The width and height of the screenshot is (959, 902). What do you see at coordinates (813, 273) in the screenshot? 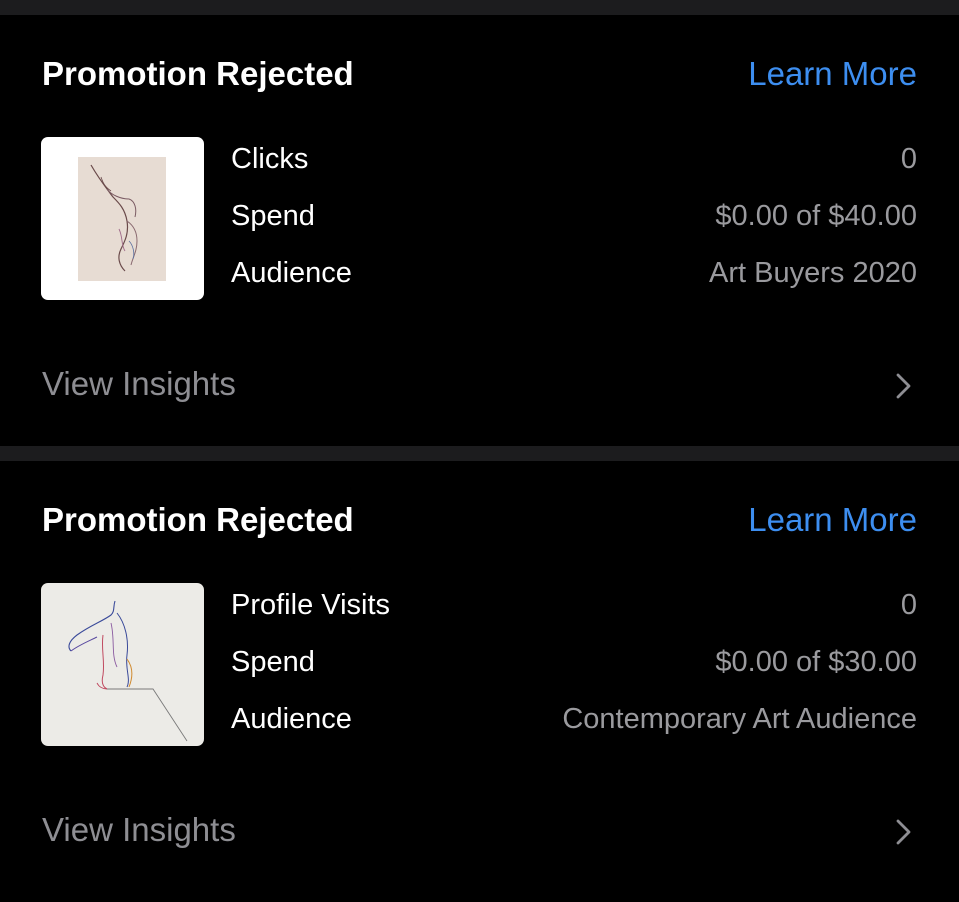
I see `stat-value-audience: Art Buyers 2020` at bounding box center [813, 273].